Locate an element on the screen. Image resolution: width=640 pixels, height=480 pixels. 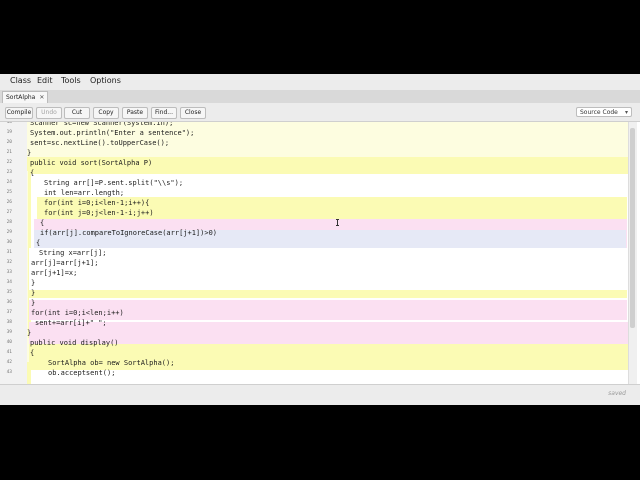
line-number: 41 is located at coordinates (9, 352).